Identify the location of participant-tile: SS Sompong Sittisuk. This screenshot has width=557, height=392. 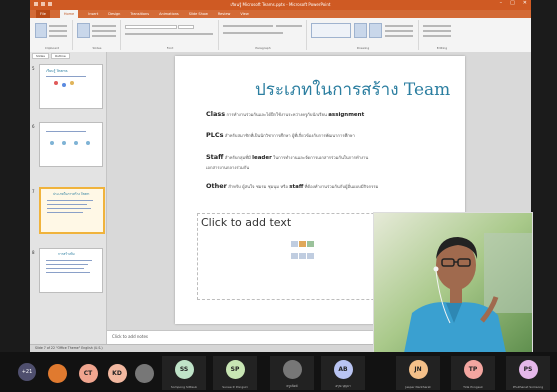
(184, 373).